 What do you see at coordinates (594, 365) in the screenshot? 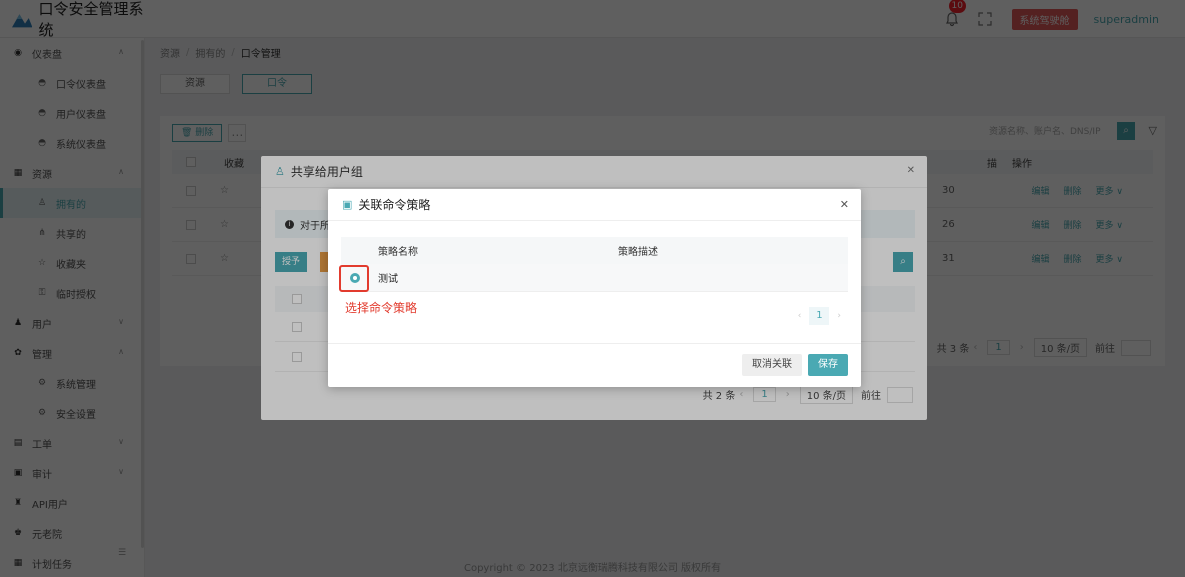
I see `dialog-footer: 取消关联 保存` at bounding box center [594, 365].